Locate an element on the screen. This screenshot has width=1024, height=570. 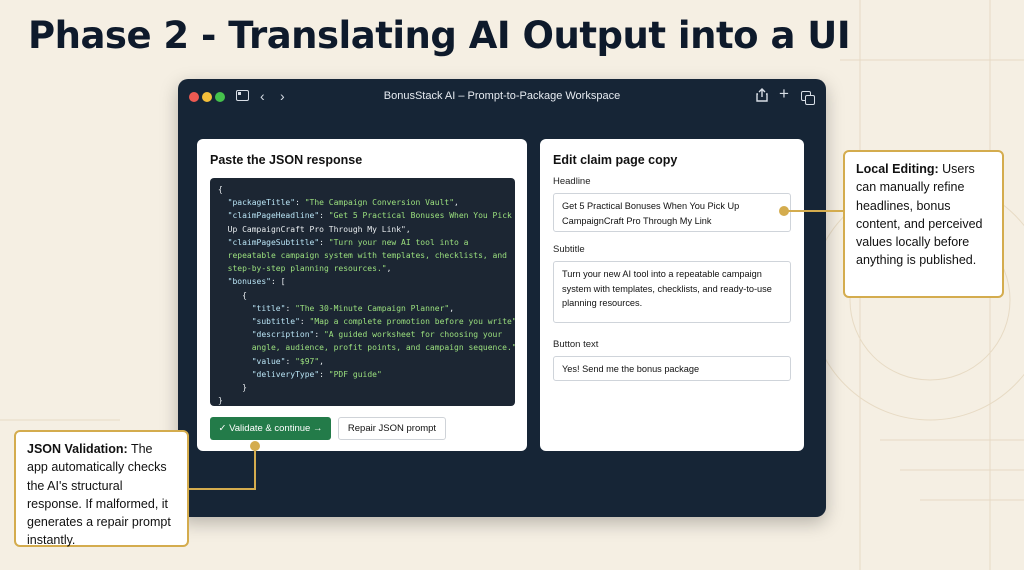
json-string: "PDF guide" is located at coordinates (355, 374).